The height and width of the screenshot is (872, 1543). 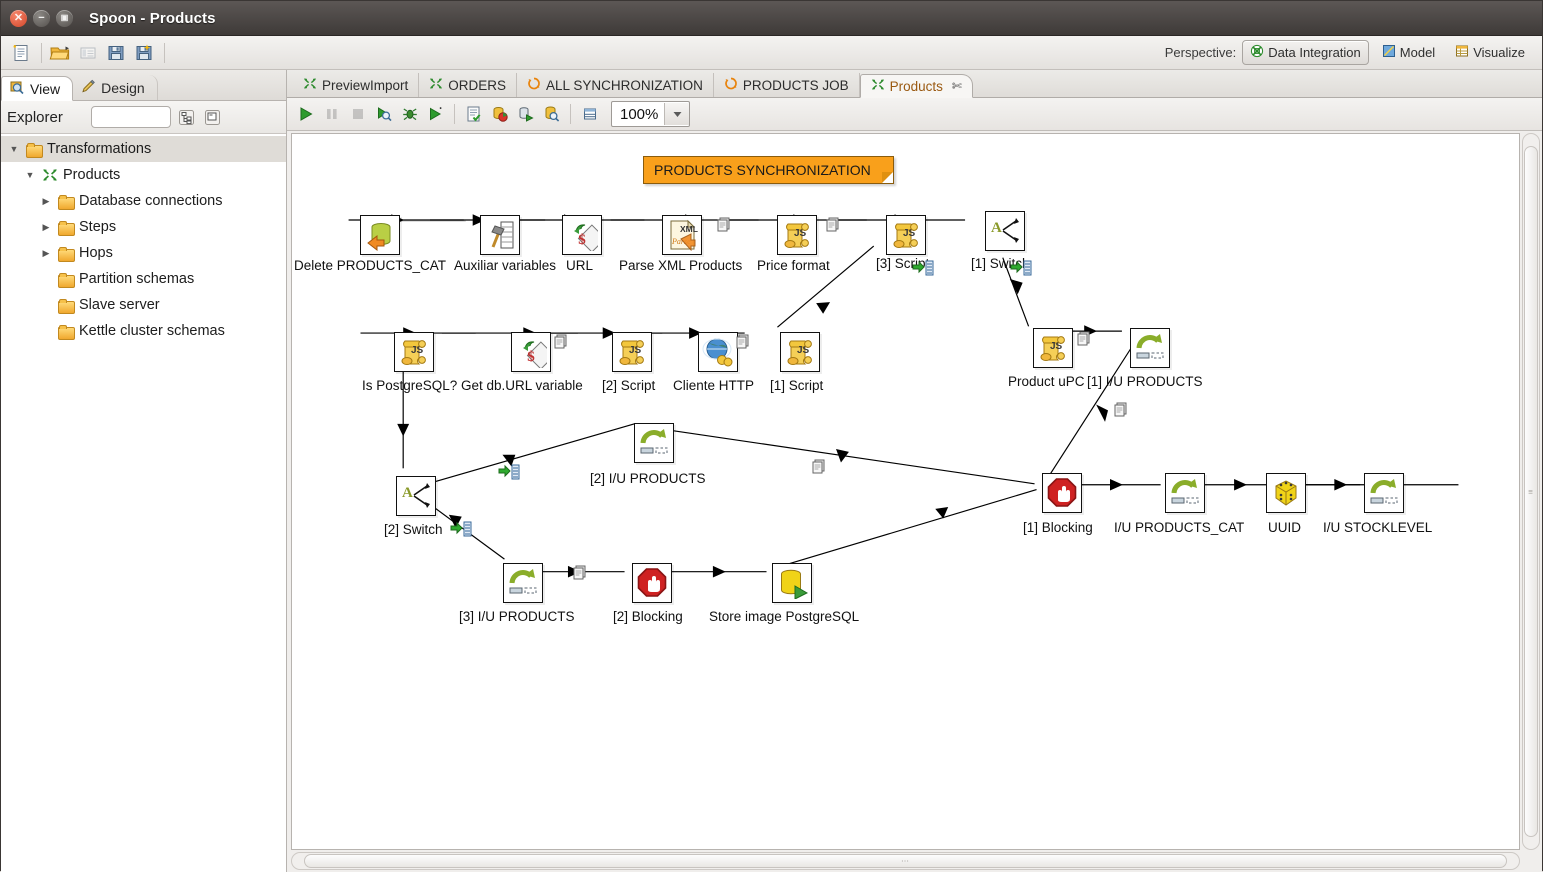 What do you see at coordinates (64, 18) in the screenshot?
I see `maximize-button: ▣` at bounding box center [64, 18].